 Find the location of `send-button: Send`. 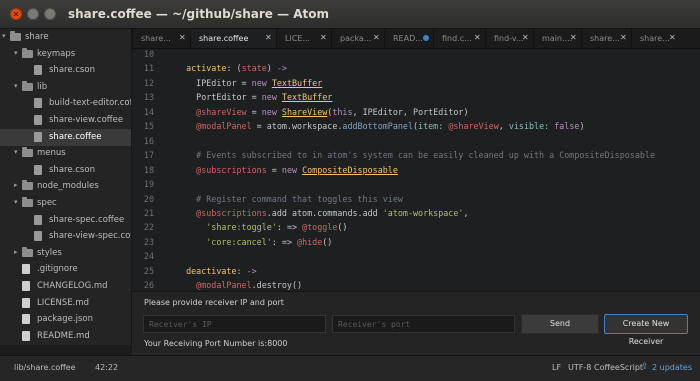

send-button: Send is located at coordinates (560, 324).